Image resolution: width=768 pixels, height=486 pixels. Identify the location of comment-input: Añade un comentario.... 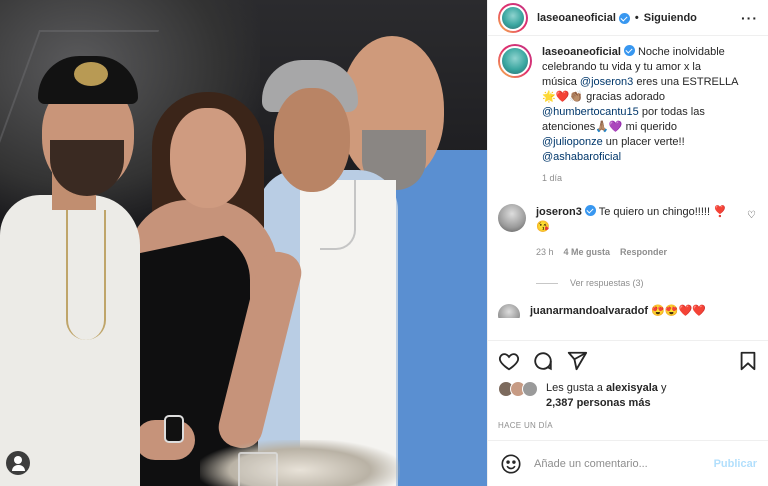
(624, 464).